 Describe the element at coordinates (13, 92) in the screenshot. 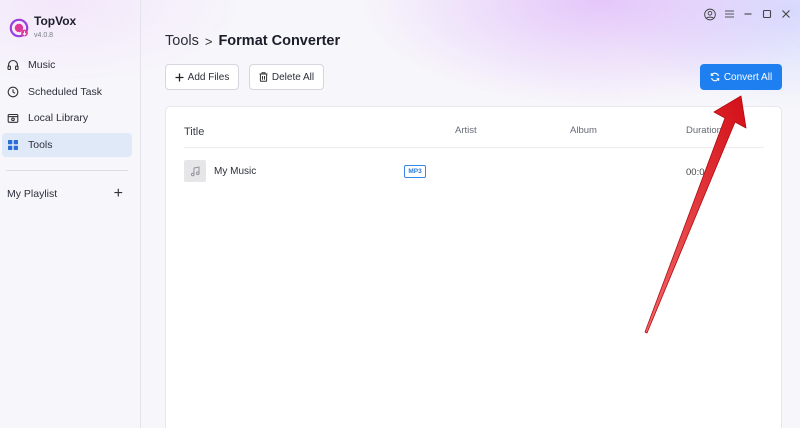

I see `clock-icon` at that location.